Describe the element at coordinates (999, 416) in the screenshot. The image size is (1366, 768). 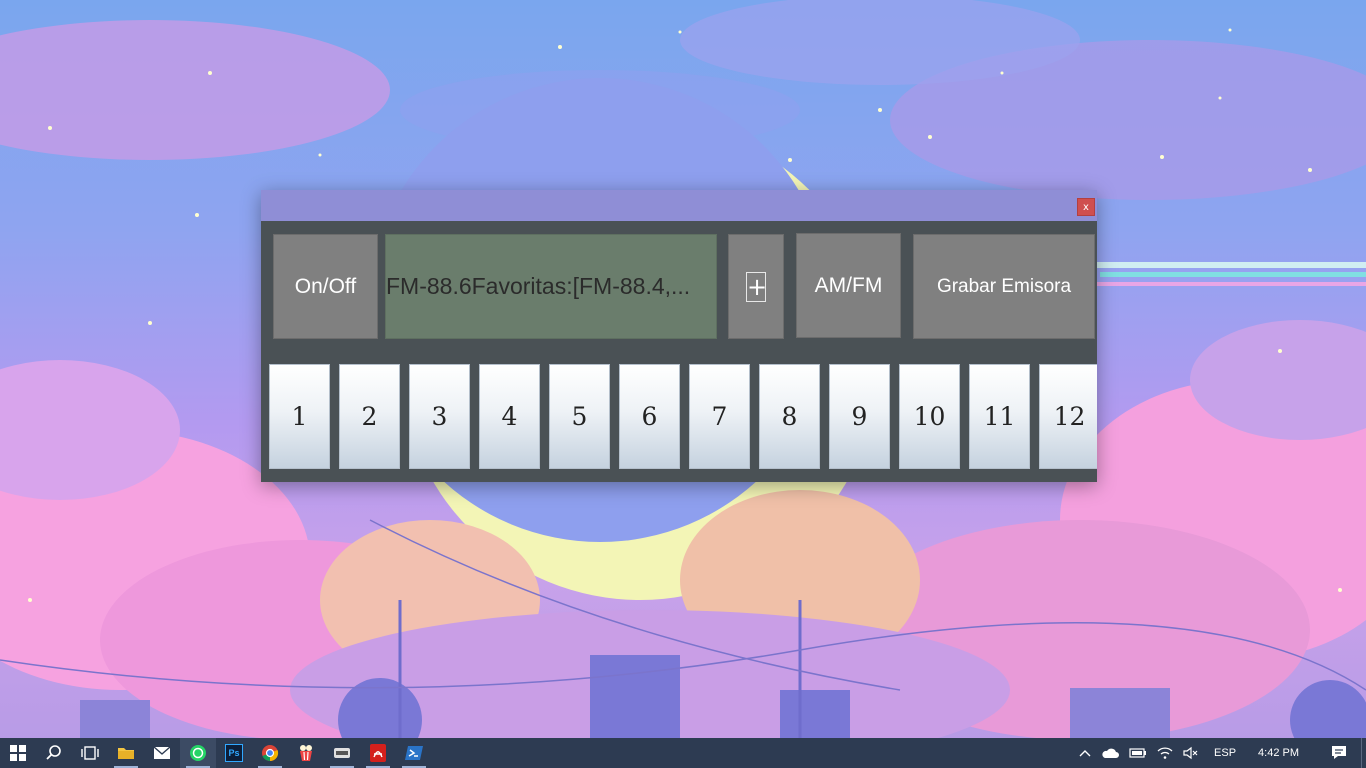
I see `preset-button-11: 11` at that location.